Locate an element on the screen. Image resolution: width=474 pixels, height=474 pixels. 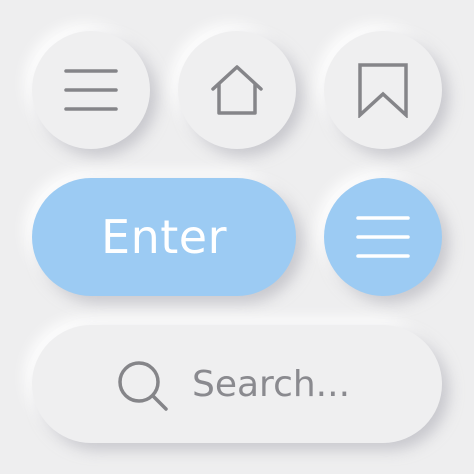
home-button is located at coordinates (237, 90).